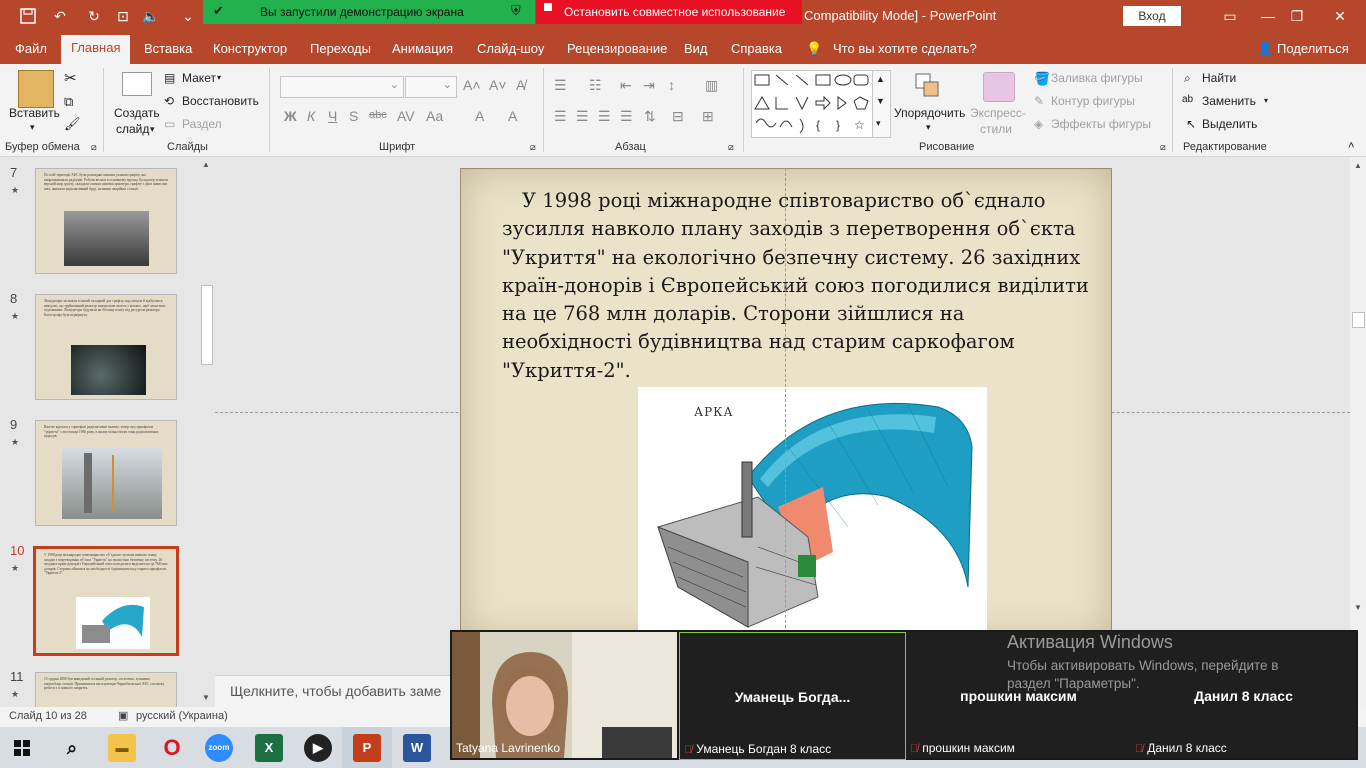  What do you see at coordinates (340, 48) in the screenshot?
I see `tab-transitions: Переходы` at bounding box center [340, 48].